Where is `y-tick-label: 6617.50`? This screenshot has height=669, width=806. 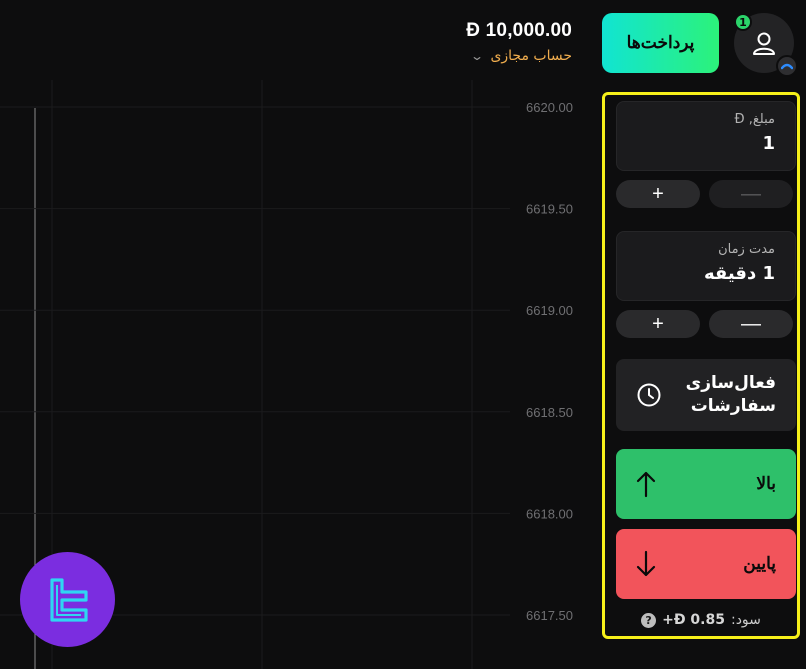
y-tick-label: 6617.50 is located at coordinates (549, 615).